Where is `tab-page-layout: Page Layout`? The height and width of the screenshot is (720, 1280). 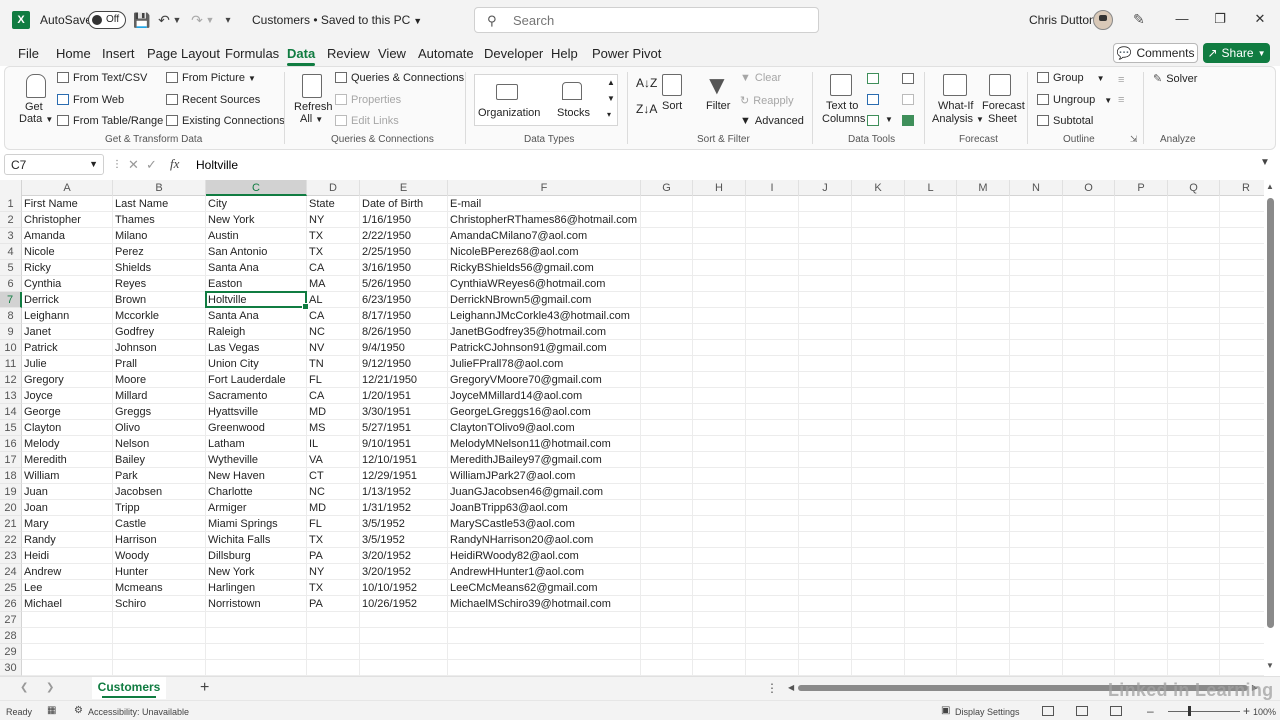 tab-page-layout: Page Layout is located at coordinates (183, 53).